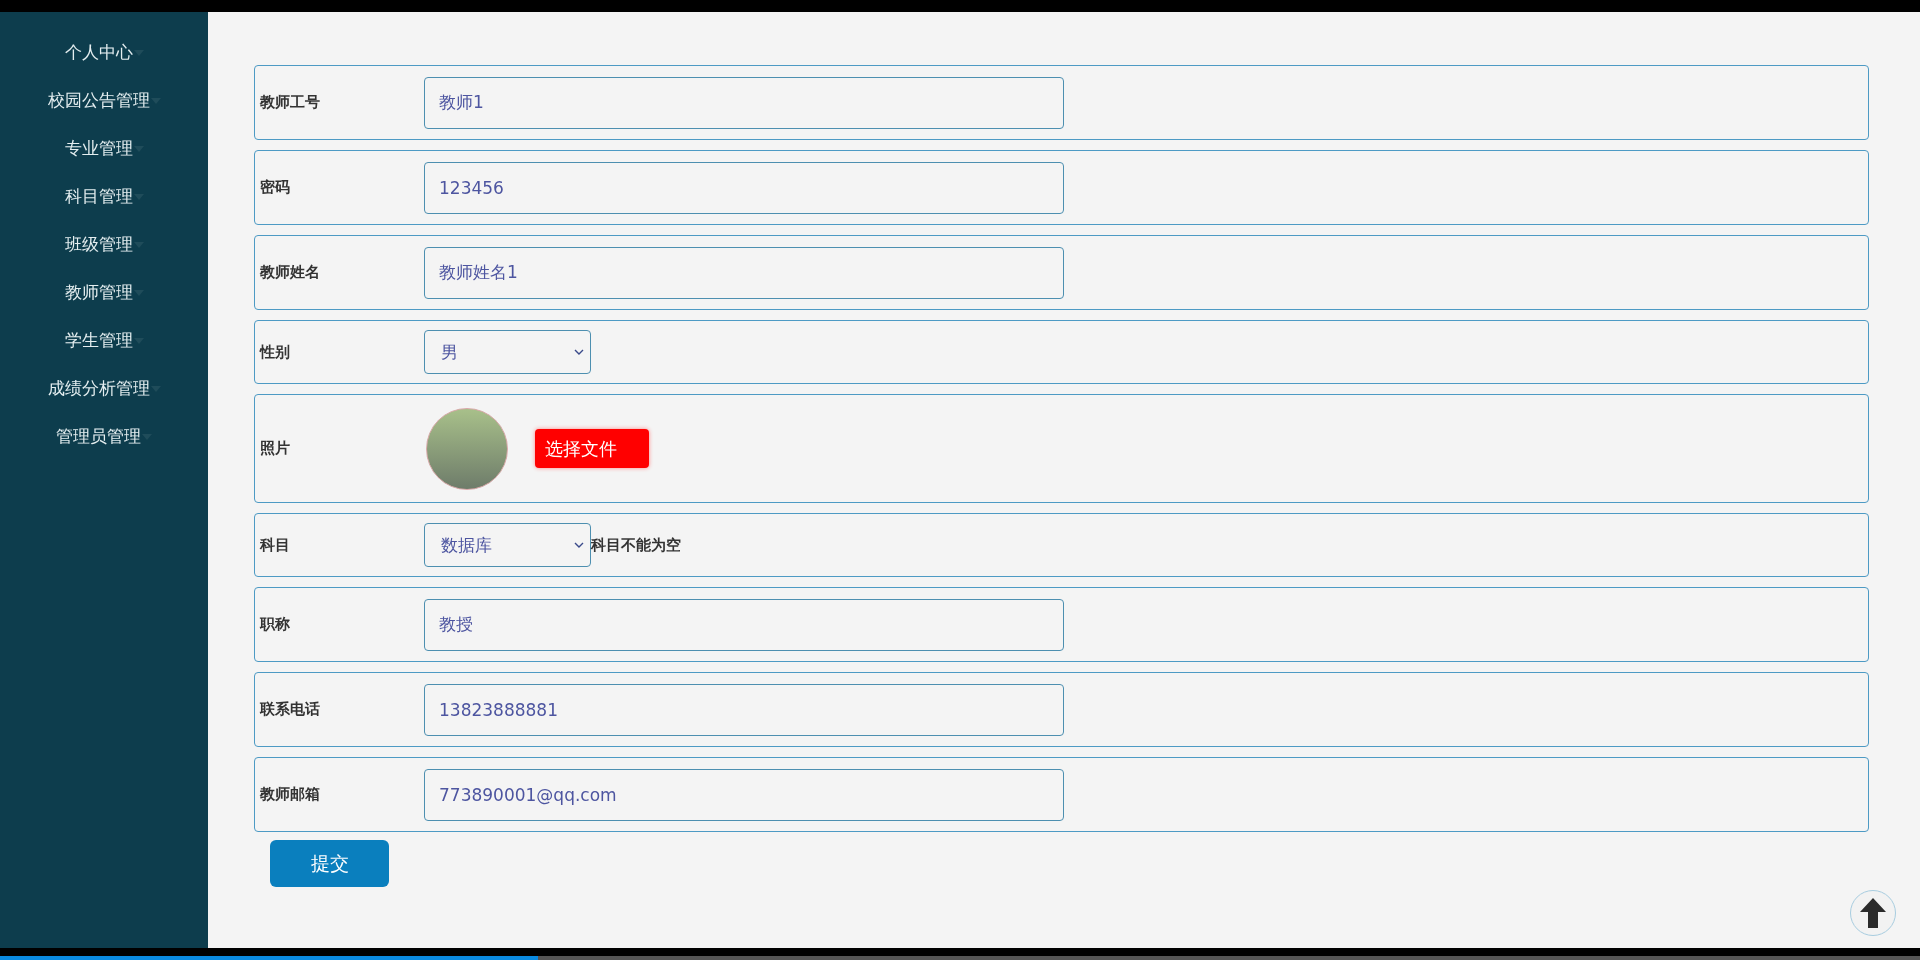  Describe the element at coordinates (744, 187) in the screenshot. I see `input-field: 123456` at that location.